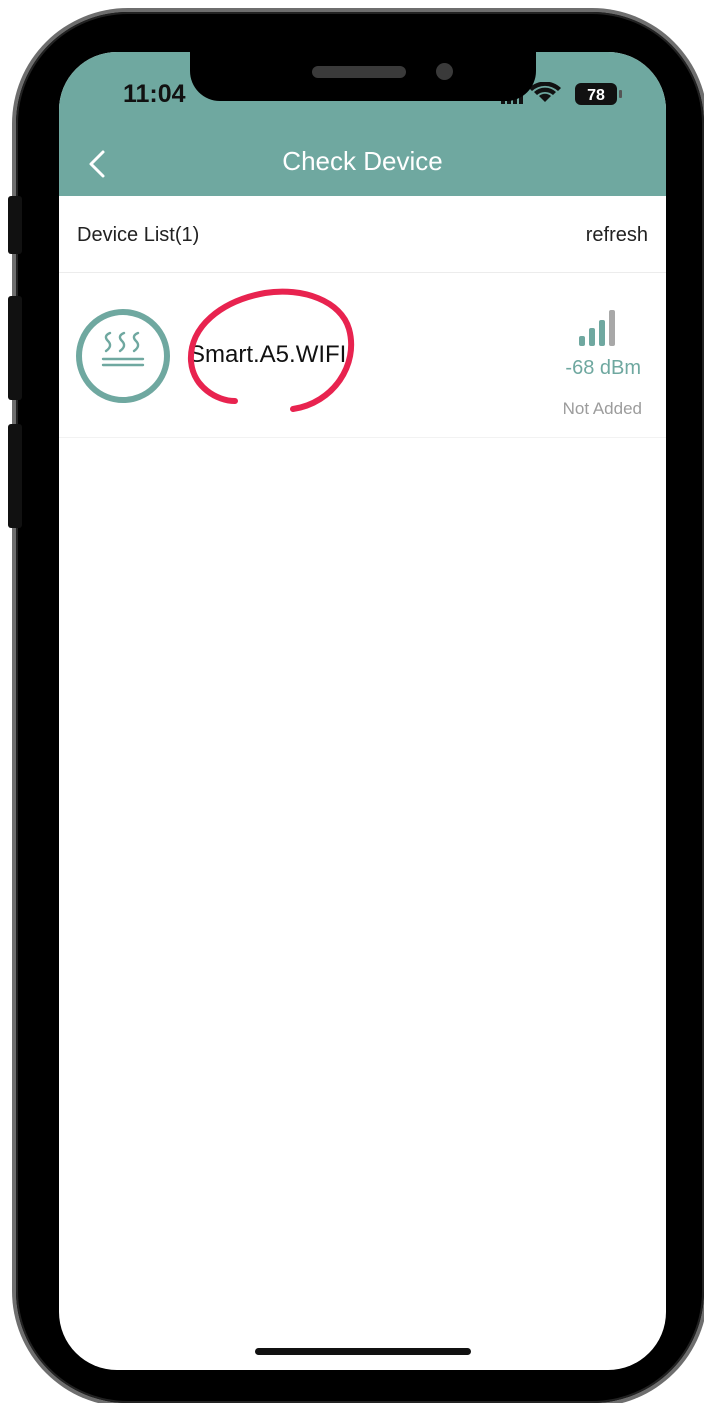 The image size is (704, 1403). What do you see at coordinates (154, 94) in the screenshot?
I see `status-time: 11:04` at bounding box center [154, 94].